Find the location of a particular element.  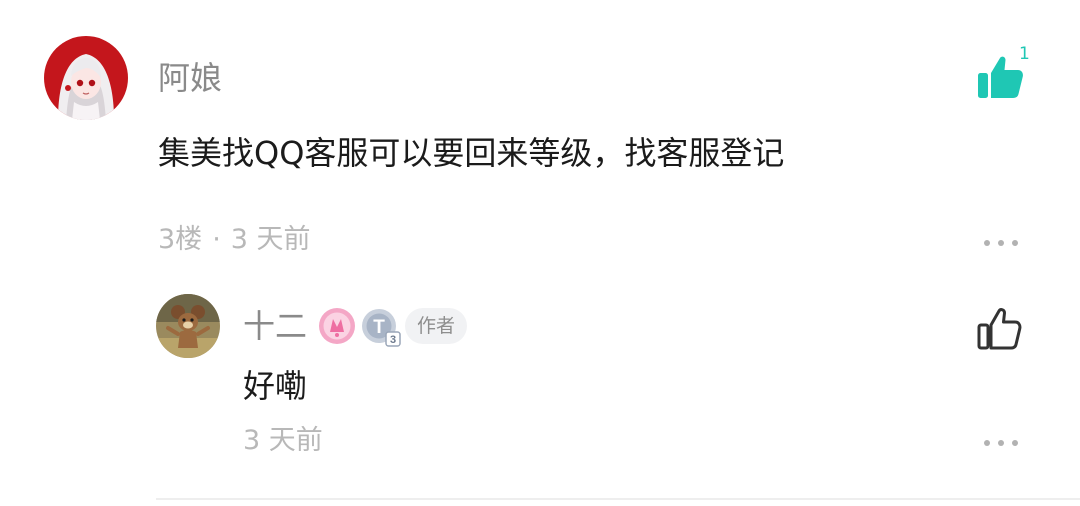

anime-girl-avatar-image is located at coordinates (86, 78).